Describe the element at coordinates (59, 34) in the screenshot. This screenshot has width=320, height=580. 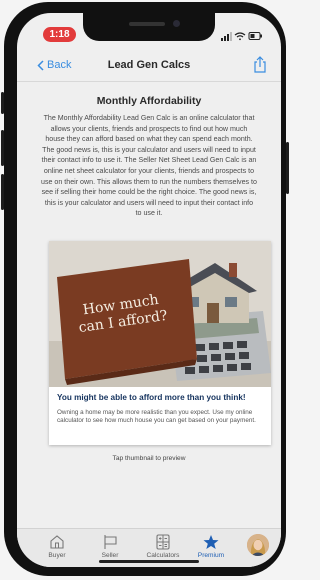
I see `status-time: 1:18` at that location.